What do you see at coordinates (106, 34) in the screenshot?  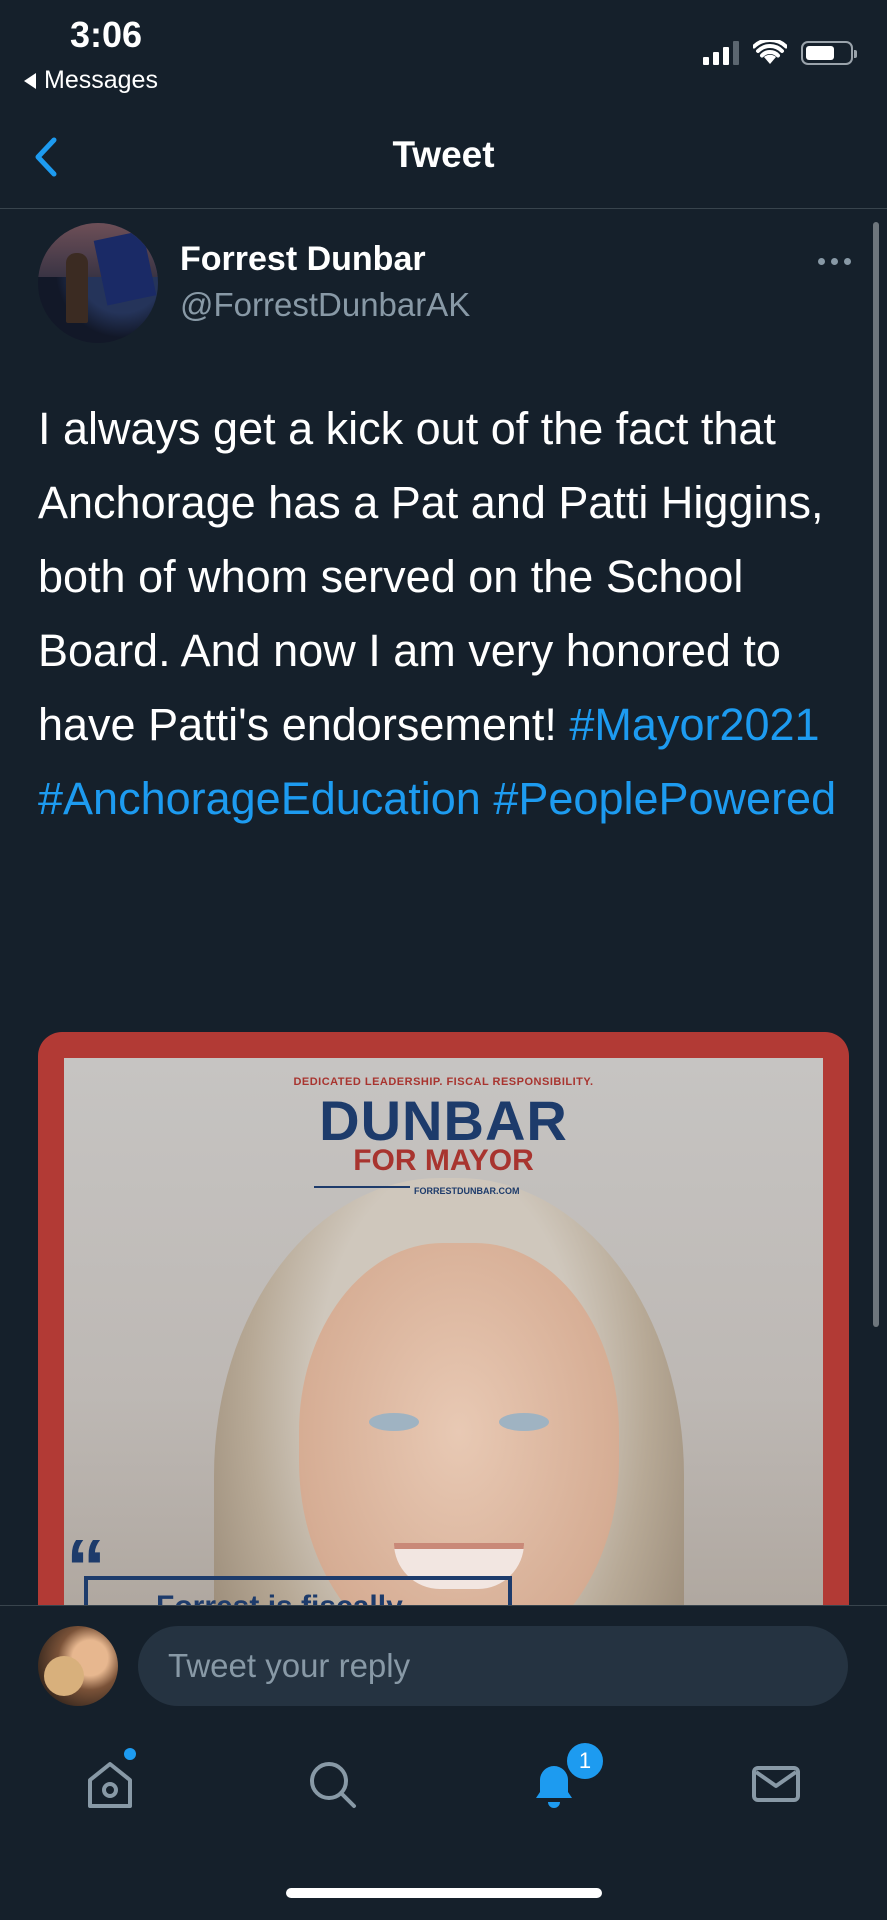 I see `status-time: 3:06` at bounding box center [106, 34].